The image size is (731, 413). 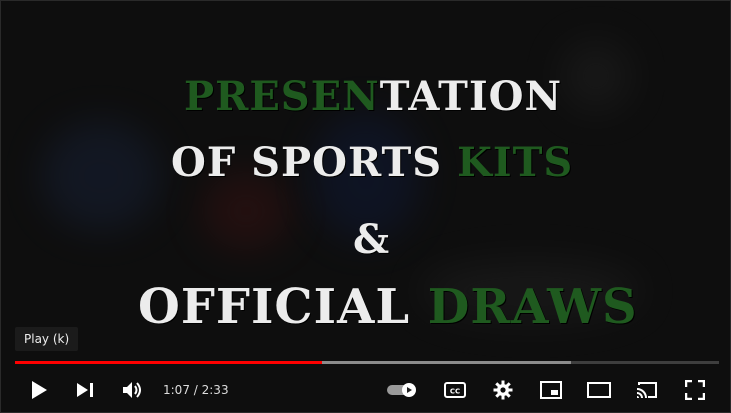 I want to click on next-icon, so click(x=85, y=390).